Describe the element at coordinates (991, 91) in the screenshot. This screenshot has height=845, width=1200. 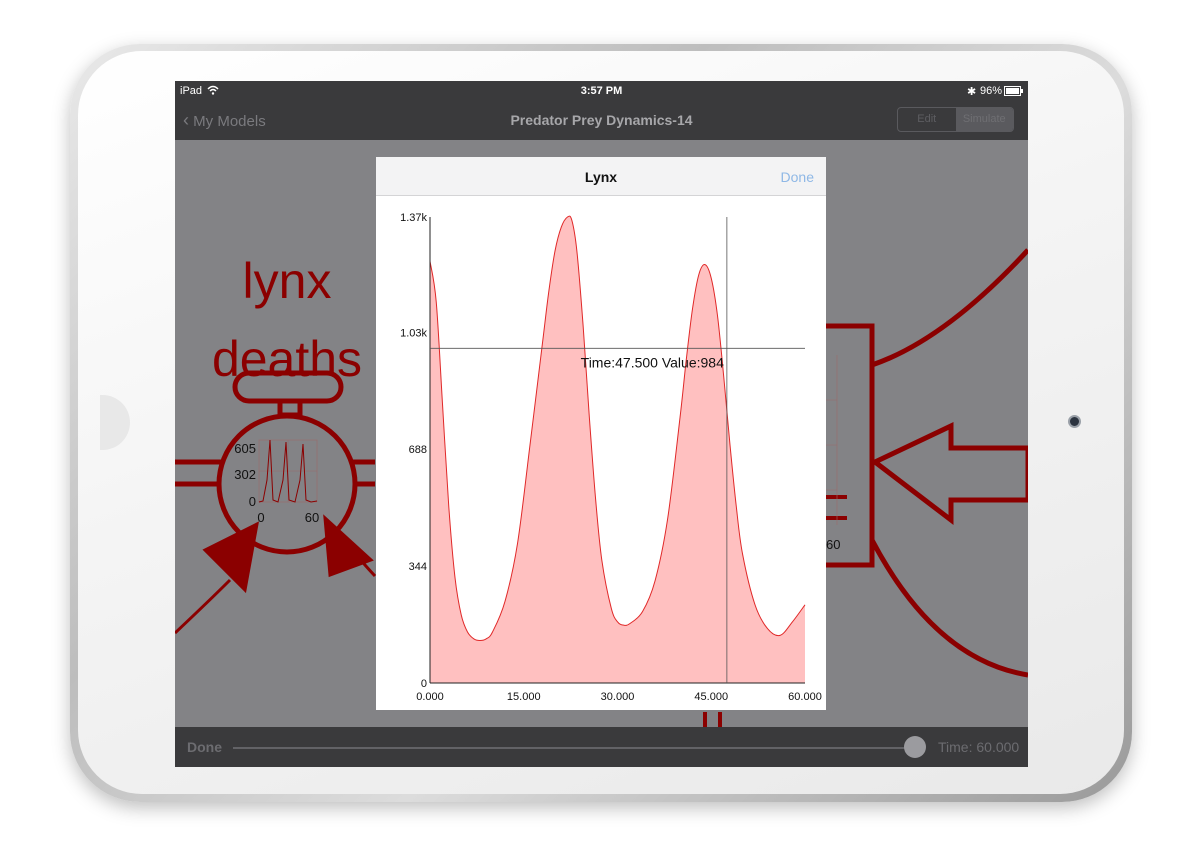
I see `battery-percent: 96%` at that location.